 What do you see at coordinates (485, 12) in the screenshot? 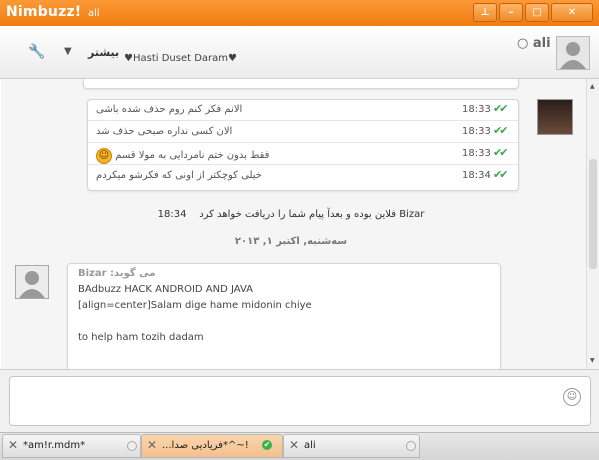
I see `pin-icon: ⊥` at bounding box center [485, 12].